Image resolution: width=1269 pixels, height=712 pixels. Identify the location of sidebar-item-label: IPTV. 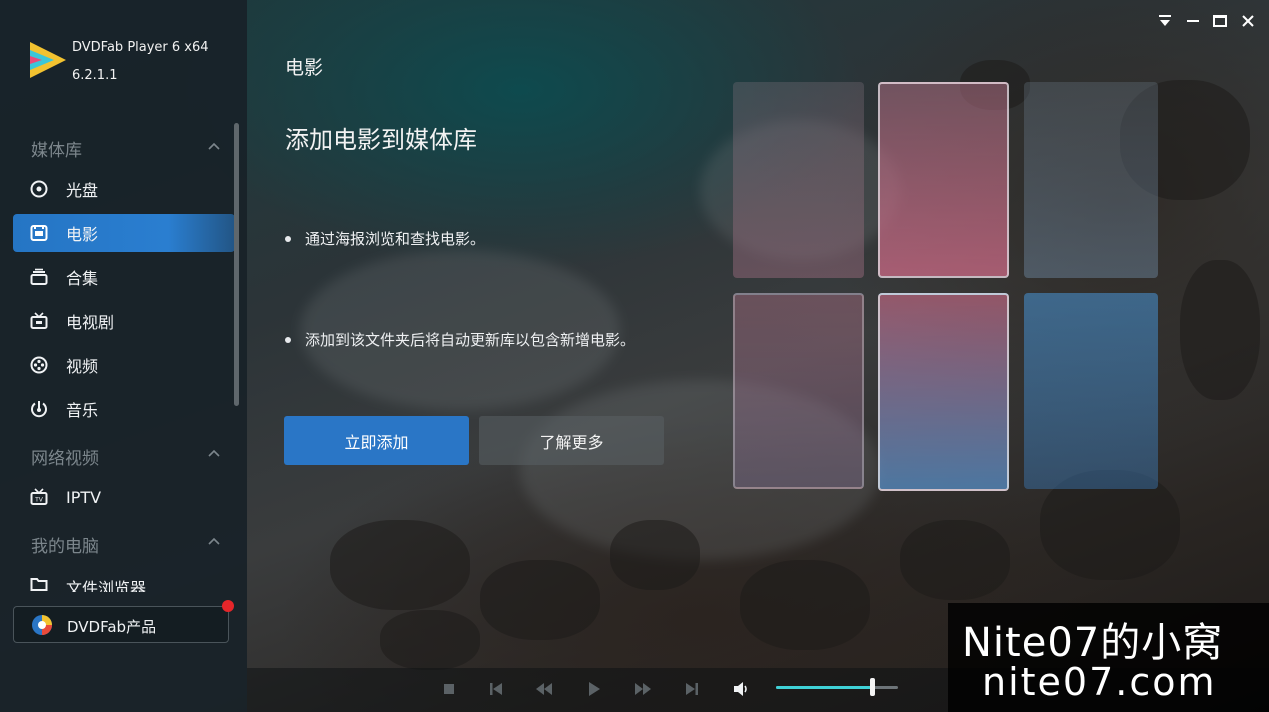
(84, 497).